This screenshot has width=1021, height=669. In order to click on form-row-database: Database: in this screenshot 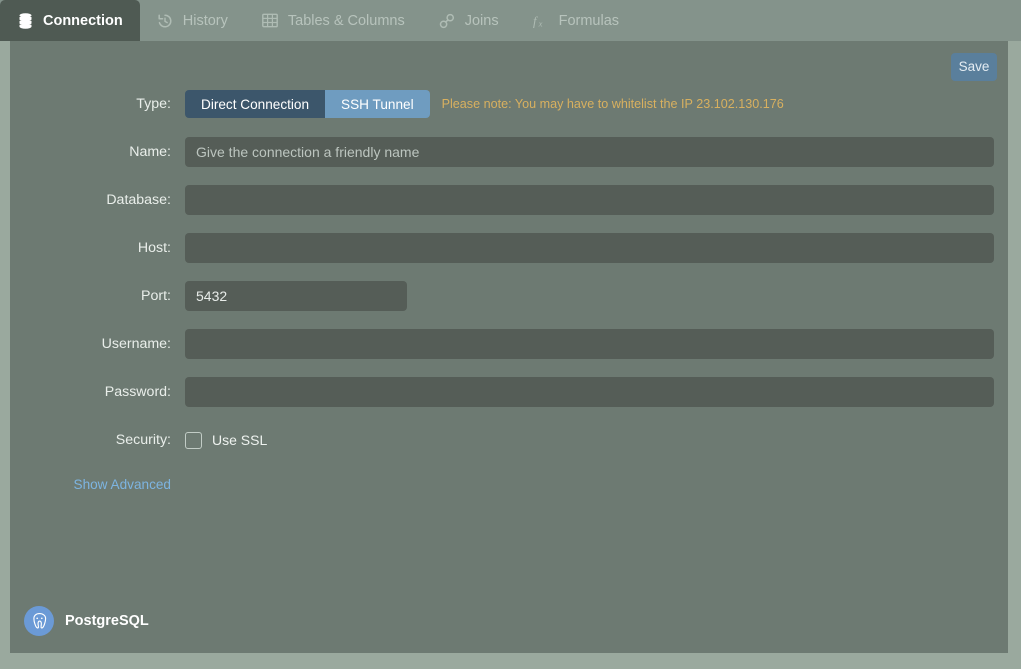, I will do `click(510, 200)`.